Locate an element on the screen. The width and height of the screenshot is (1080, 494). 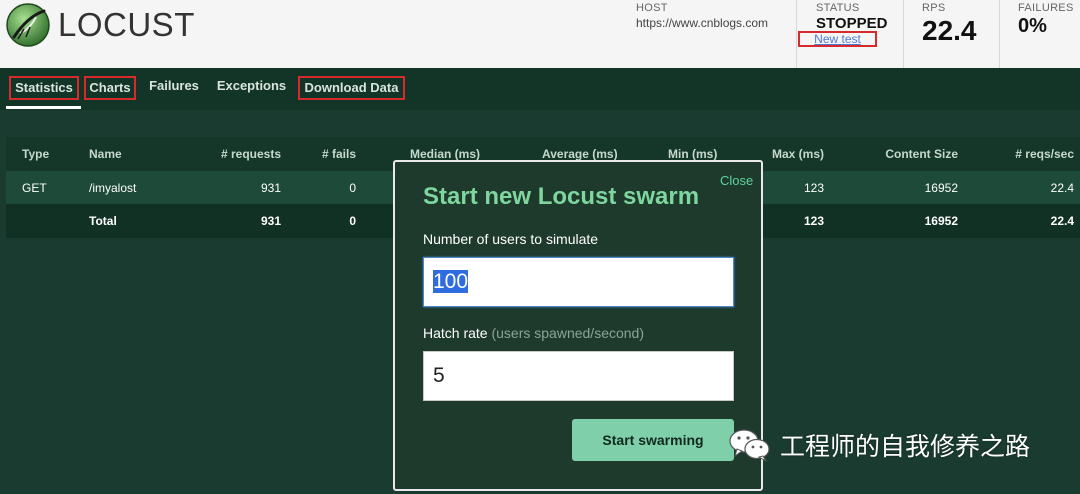
failures-label: FAILURES is located at coordinates (1046, 8).